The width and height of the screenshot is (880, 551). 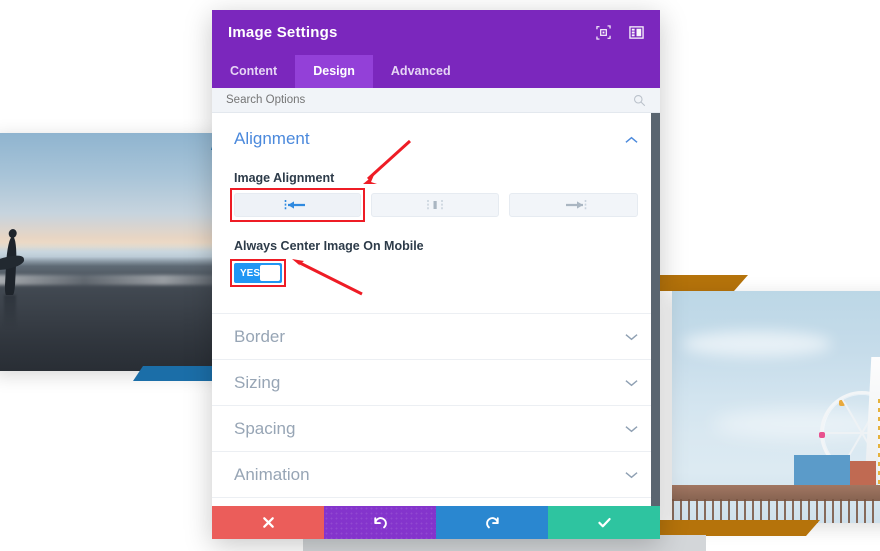 I want to click on align-left-wrap, so click(x=297, y=205).